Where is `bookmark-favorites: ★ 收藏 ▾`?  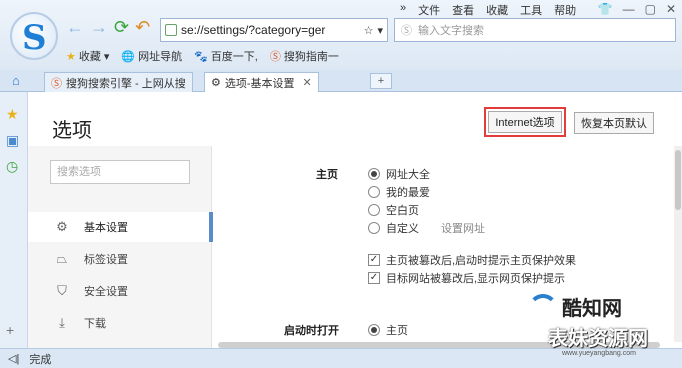 bookmark-favorites: ★ 收藏 ▾ is located at coordinates (87, 56).